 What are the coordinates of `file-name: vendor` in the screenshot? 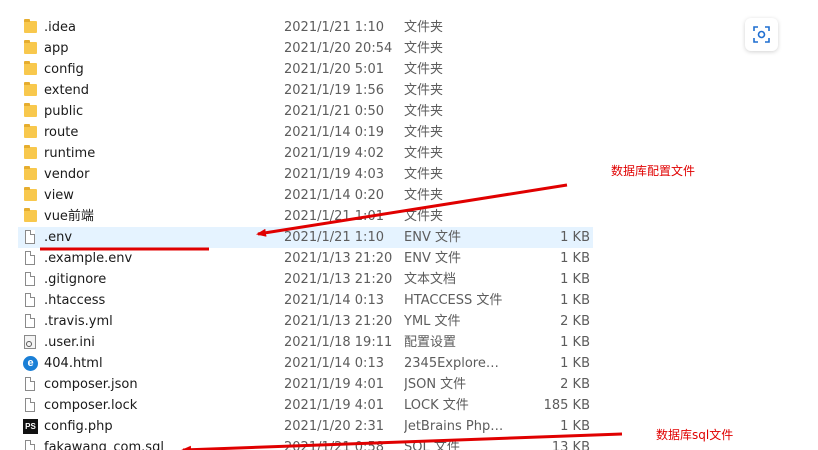 It's located at (67, 174).